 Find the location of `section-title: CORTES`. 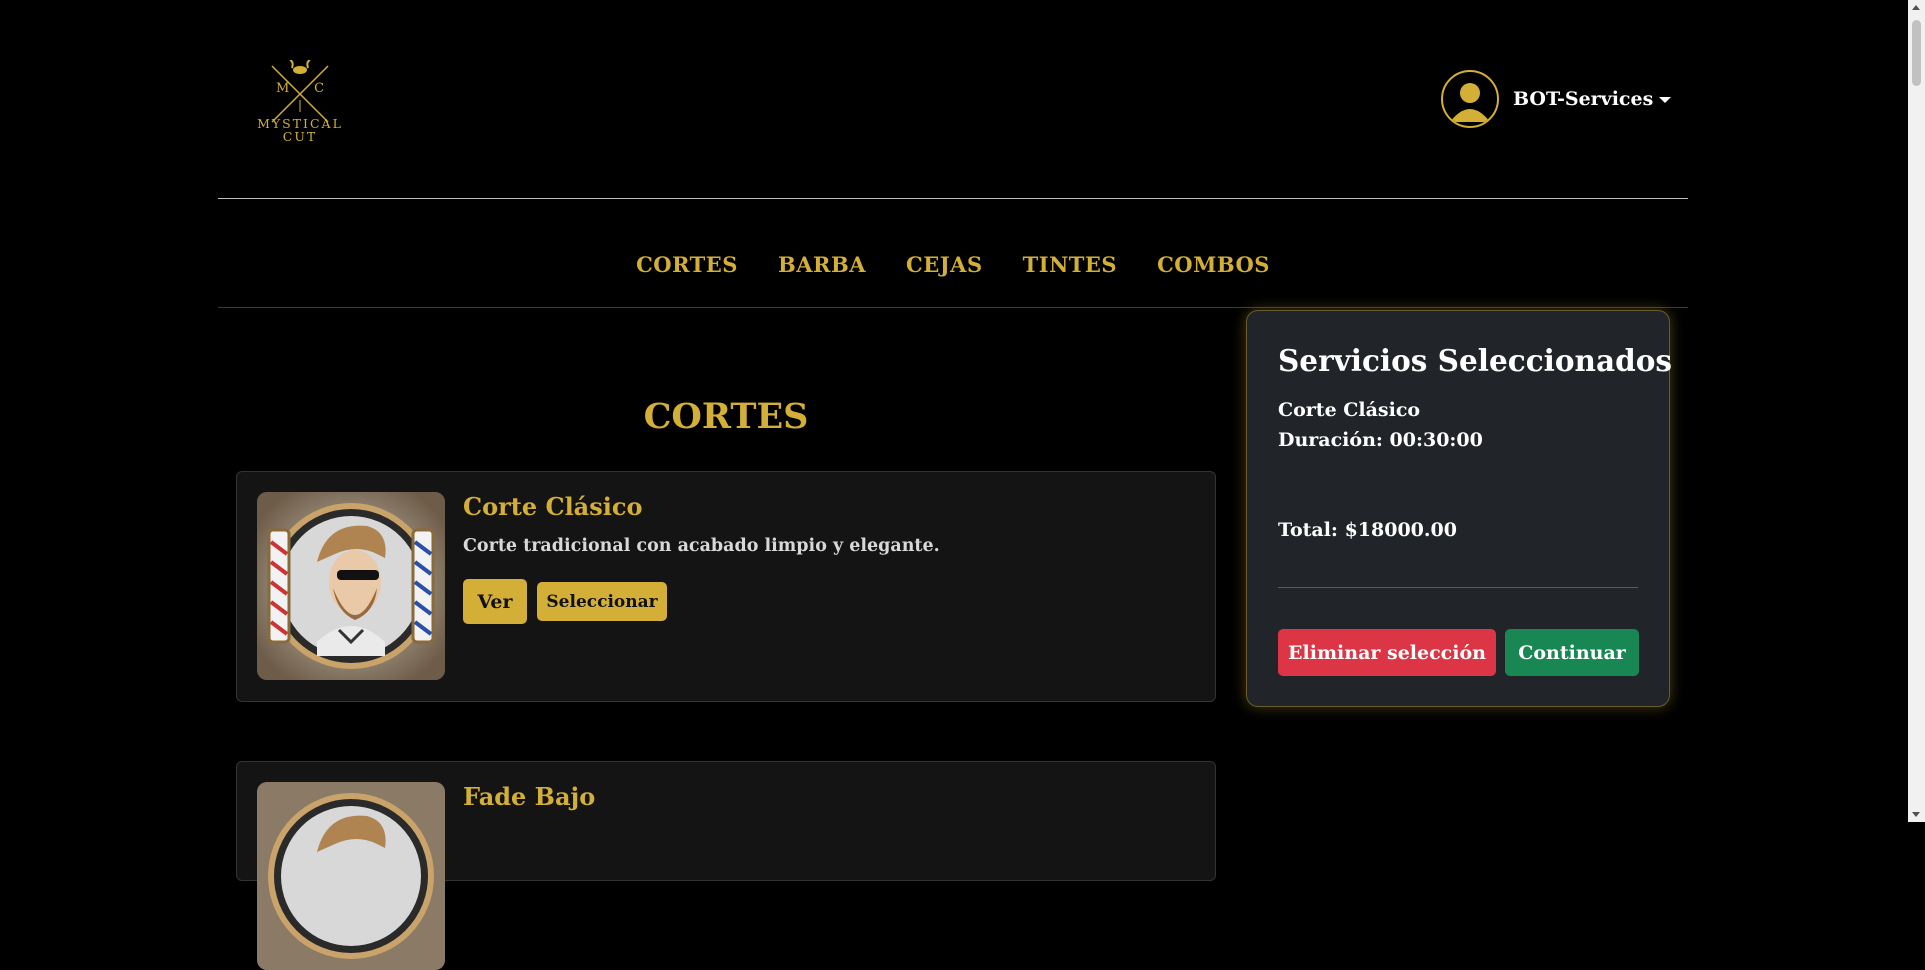

section-title: CORTES is located at coordinates (726, 416).